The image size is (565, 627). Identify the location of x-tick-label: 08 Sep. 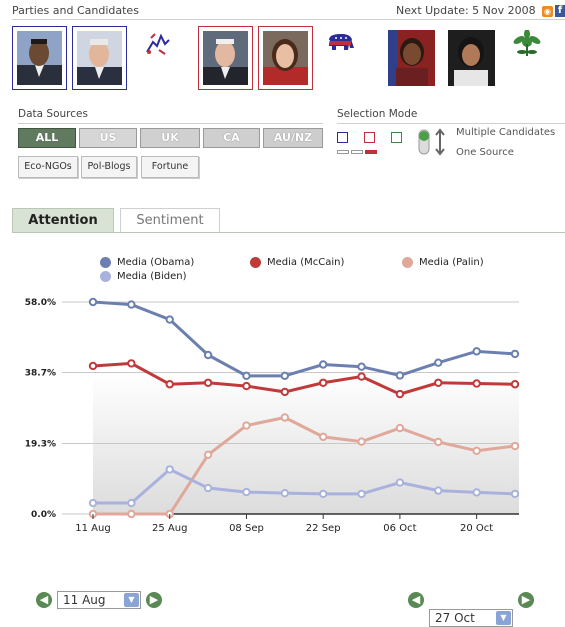
(246, 528).